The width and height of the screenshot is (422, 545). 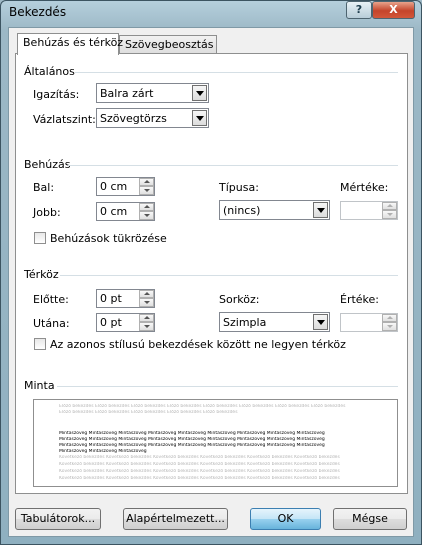 What do you see at coordinates (39, 385) in the screenshot?
I see `section-preview-header: Minta` at bounding box center [39, 385].